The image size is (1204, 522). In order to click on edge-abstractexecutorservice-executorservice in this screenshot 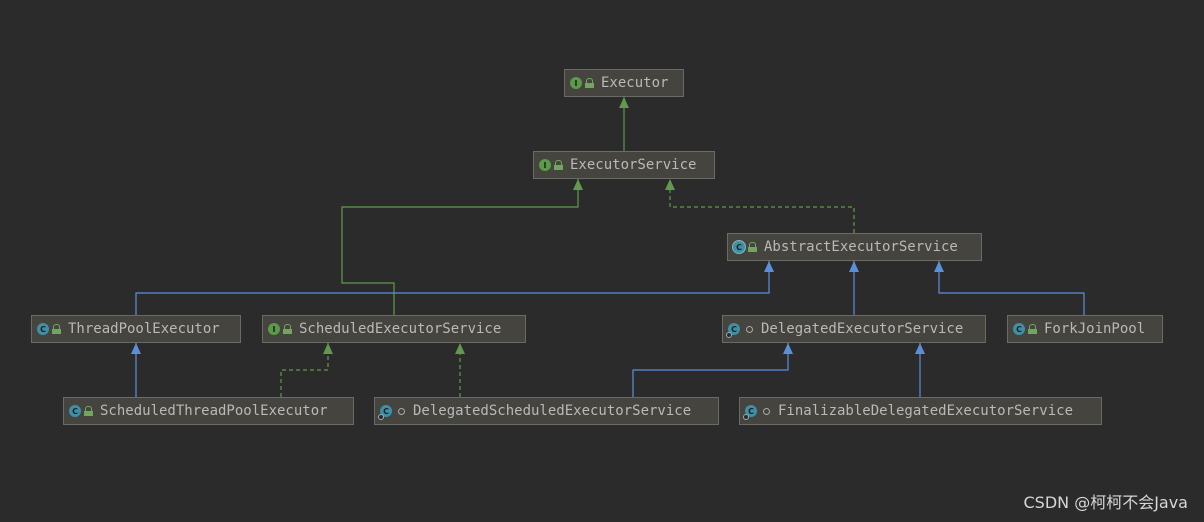, I will do `click(762, 206)`.